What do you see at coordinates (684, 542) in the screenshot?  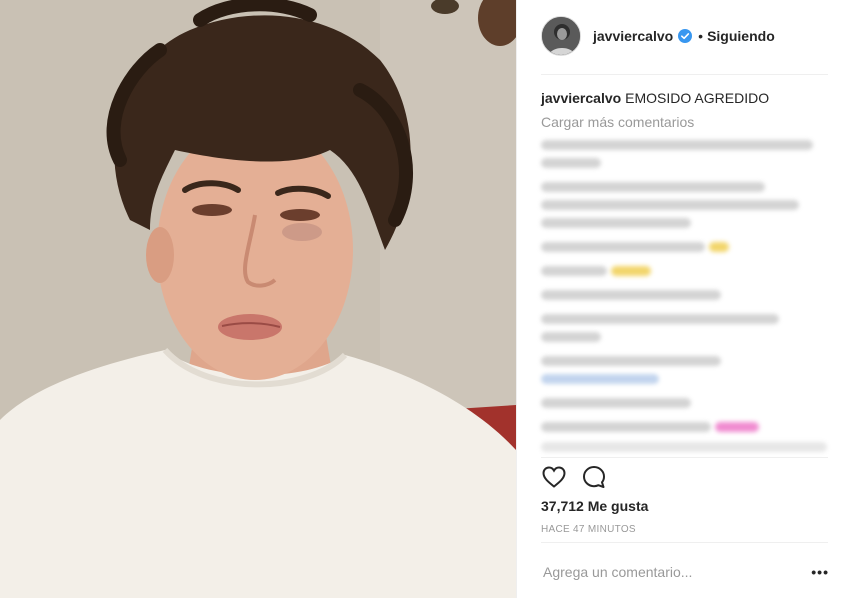 I see `comment-divider` at bounding box center [684, 542].